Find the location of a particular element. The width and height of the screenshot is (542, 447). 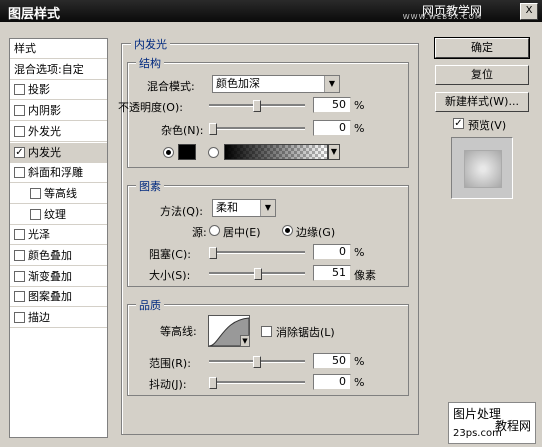

antialias-checkbox is located at coordinates (266, 331).